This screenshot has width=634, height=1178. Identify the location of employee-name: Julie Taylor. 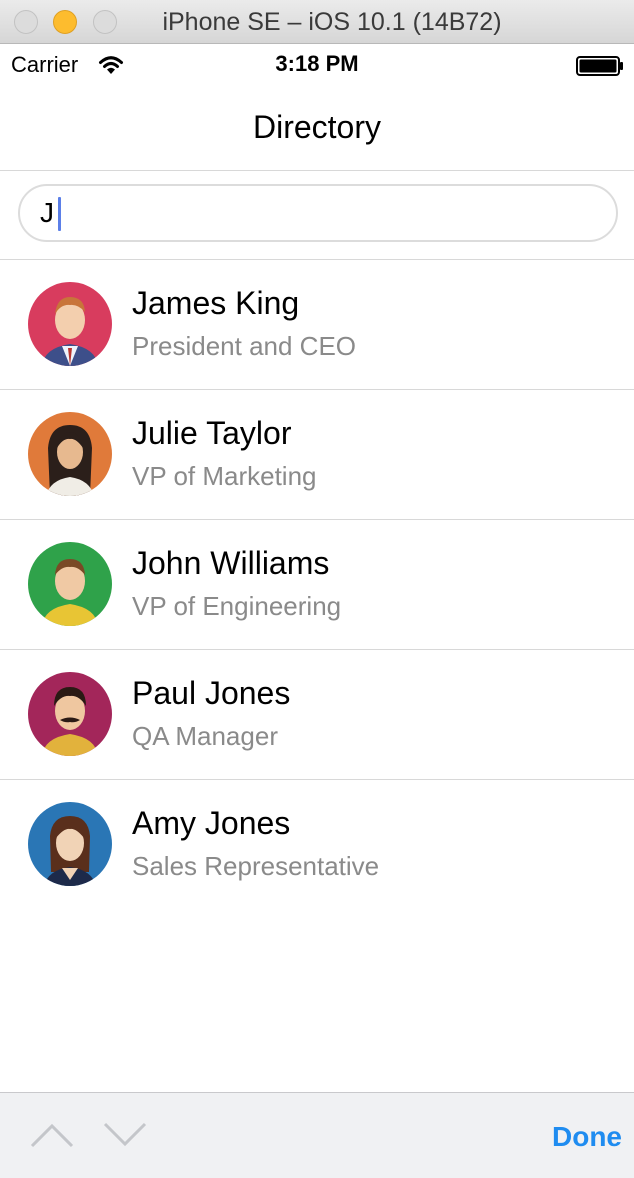
(212, 433).